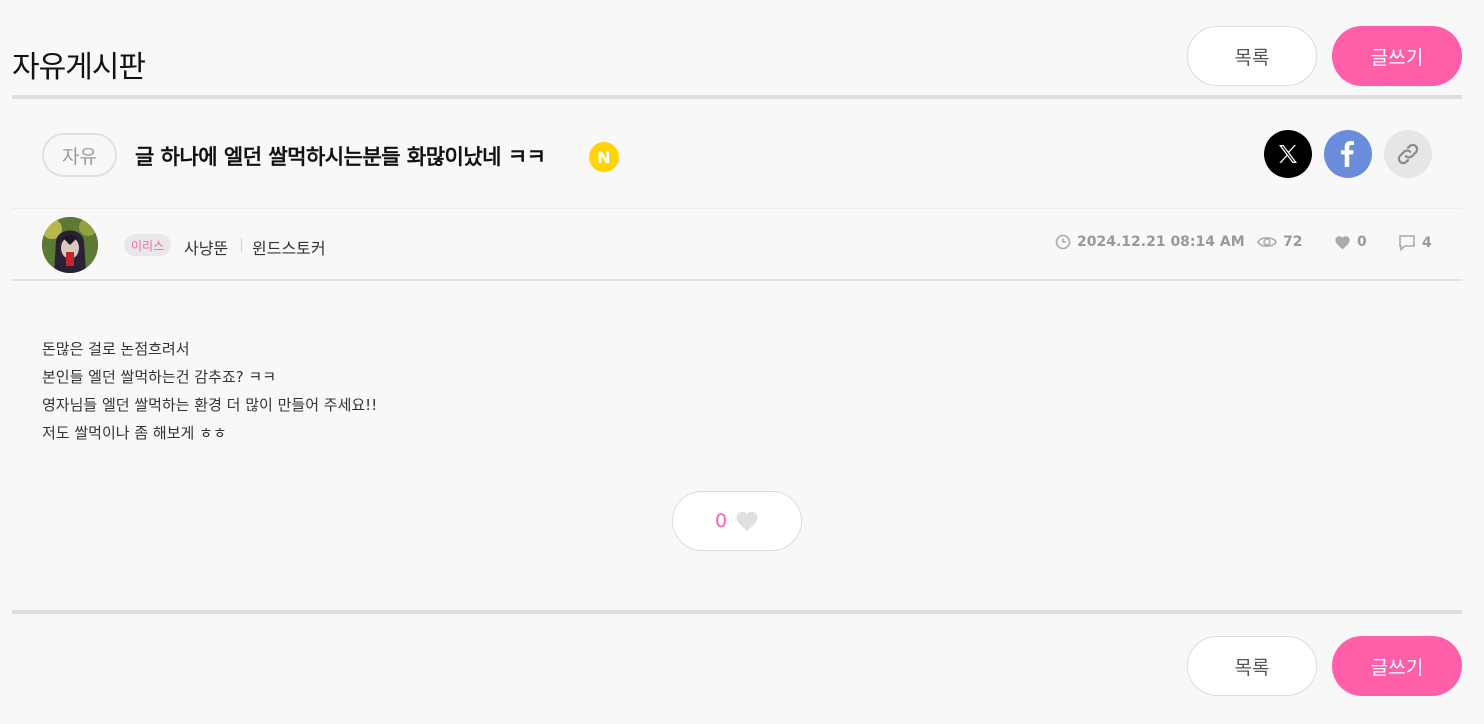 This screenshot has width=1484, height=724. What do you see at coordinates (1267, 242) in the screenshot?
I see `eye-icon` at bounding box center [1267, 242].